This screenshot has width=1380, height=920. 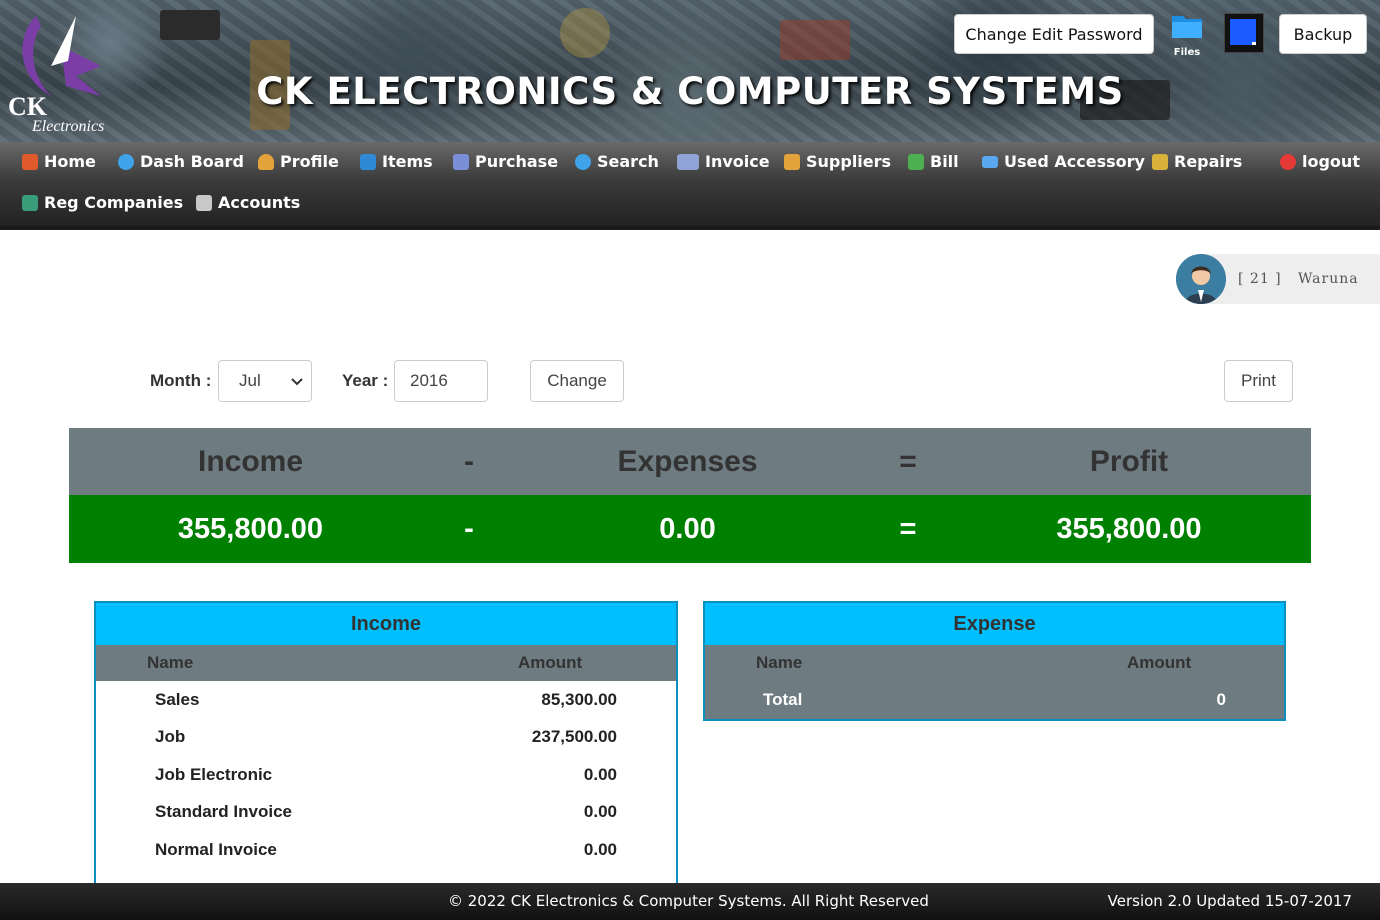 I want to click on nav-item-used-accessory: Used Accessory, so click(x=1063, y=161).